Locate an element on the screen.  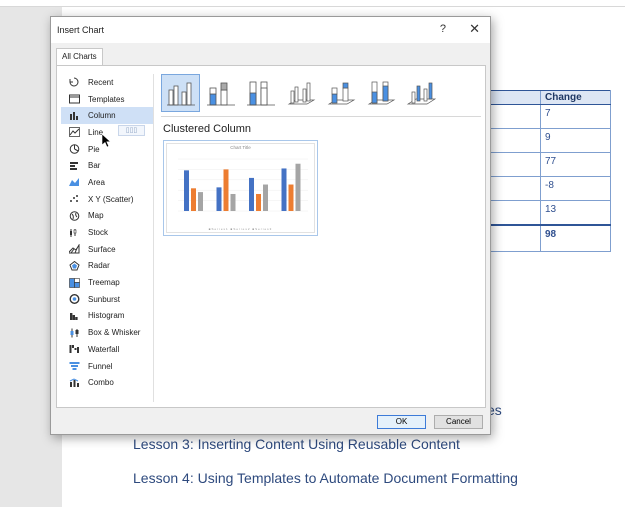
subtype-100-stacked-column is located at coordinates (260, 93).